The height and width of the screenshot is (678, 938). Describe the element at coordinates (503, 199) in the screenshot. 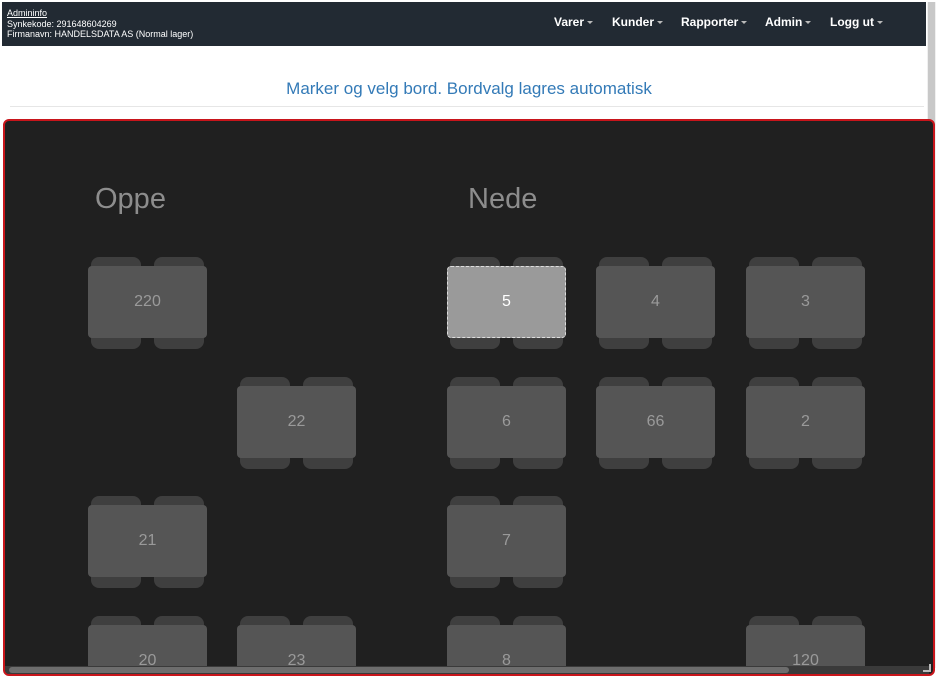

I see `zone-title-nede: Nede` at that location.